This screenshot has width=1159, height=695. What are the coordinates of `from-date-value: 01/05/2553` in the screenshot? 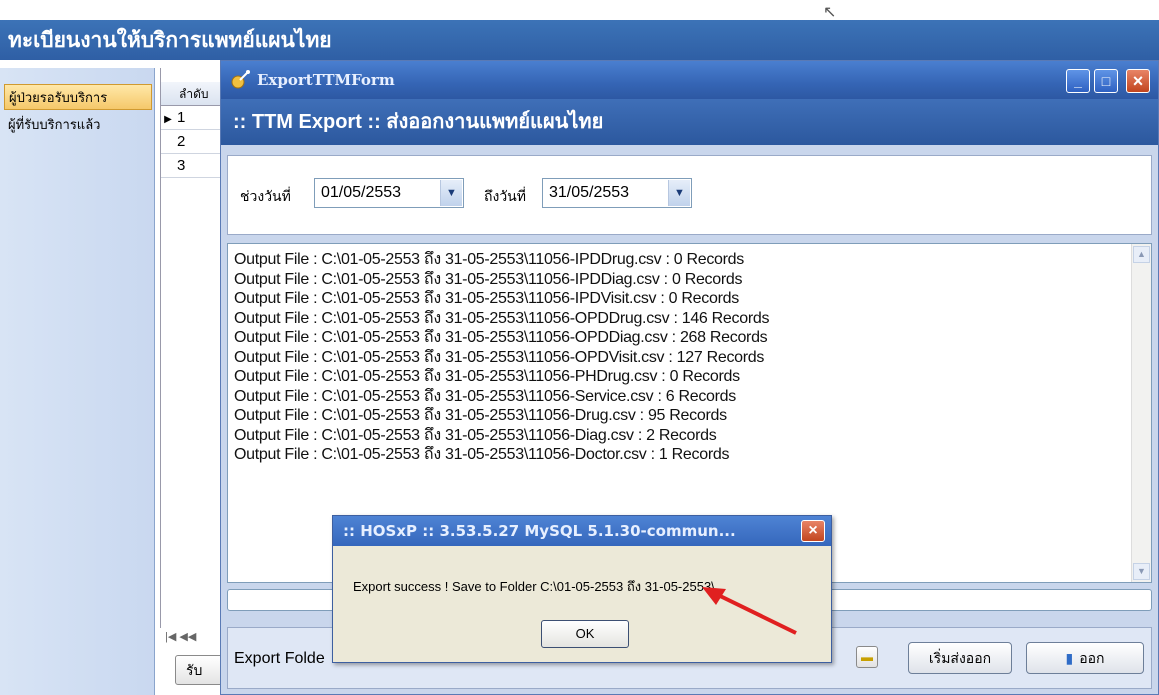 It's located at (361, 192).